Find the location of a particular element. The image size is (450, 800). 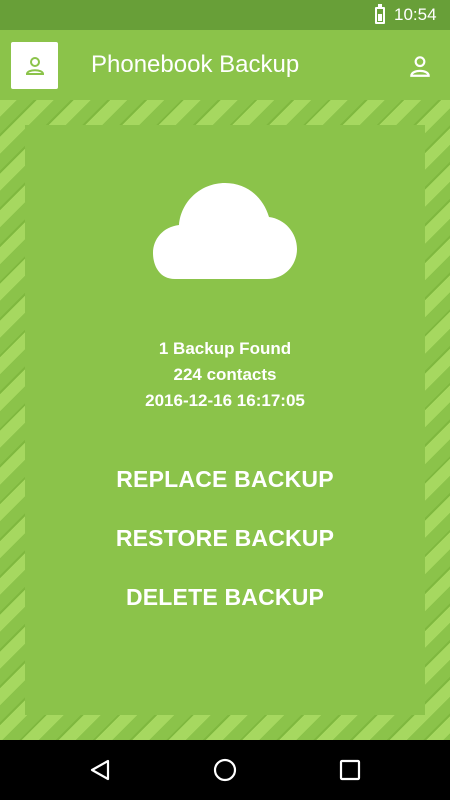

app-title: Phonebook Backup is located at coordinates (195, 64).